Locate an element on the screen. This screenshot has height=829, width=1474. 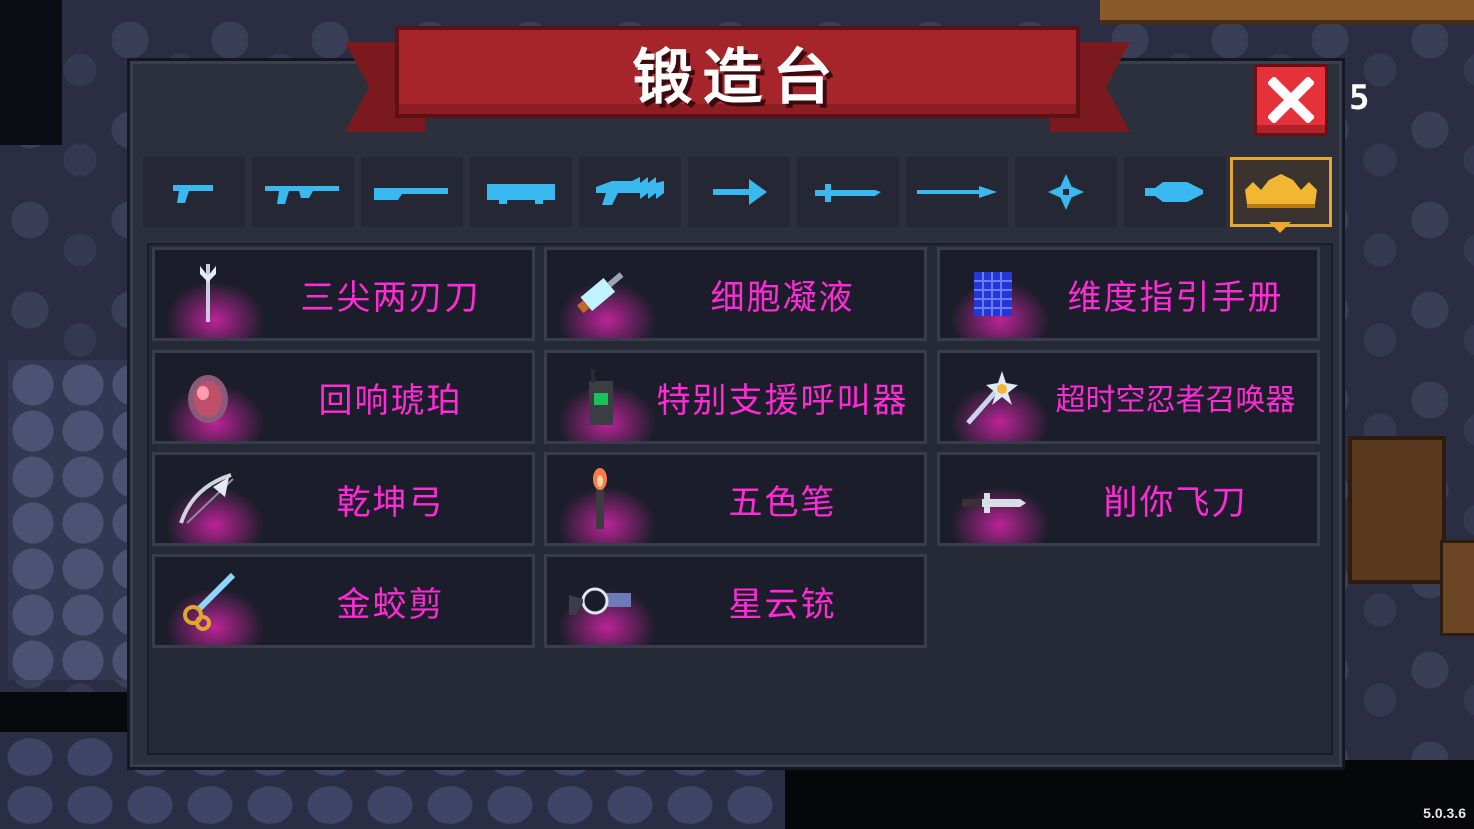
item-label: 超时空忍者召唤器 is located at coordinates (1175, 400).